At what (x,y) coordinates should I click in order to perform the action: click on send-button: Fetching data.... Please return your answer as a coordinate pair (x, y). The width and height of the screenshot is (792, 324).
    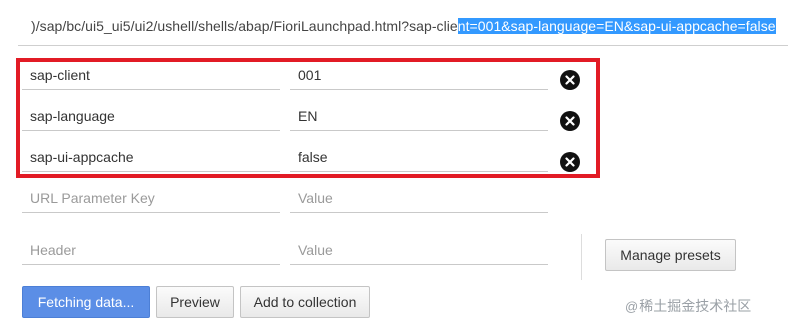
    Looking at the image, I should click on (86, 302).